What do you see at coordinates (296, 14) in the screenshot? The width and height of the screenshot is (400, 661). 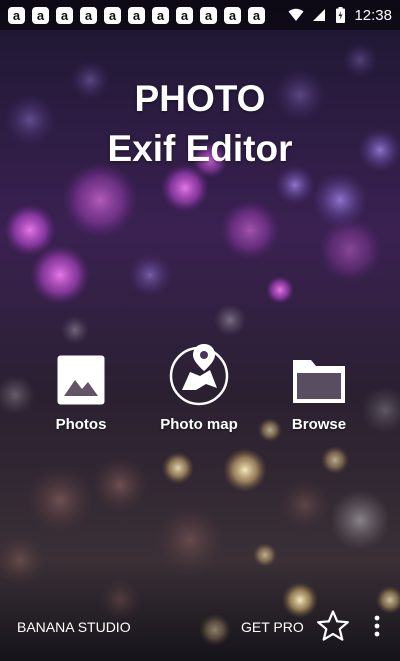 I see `wifi-icon` at bounding box center [296, 14].